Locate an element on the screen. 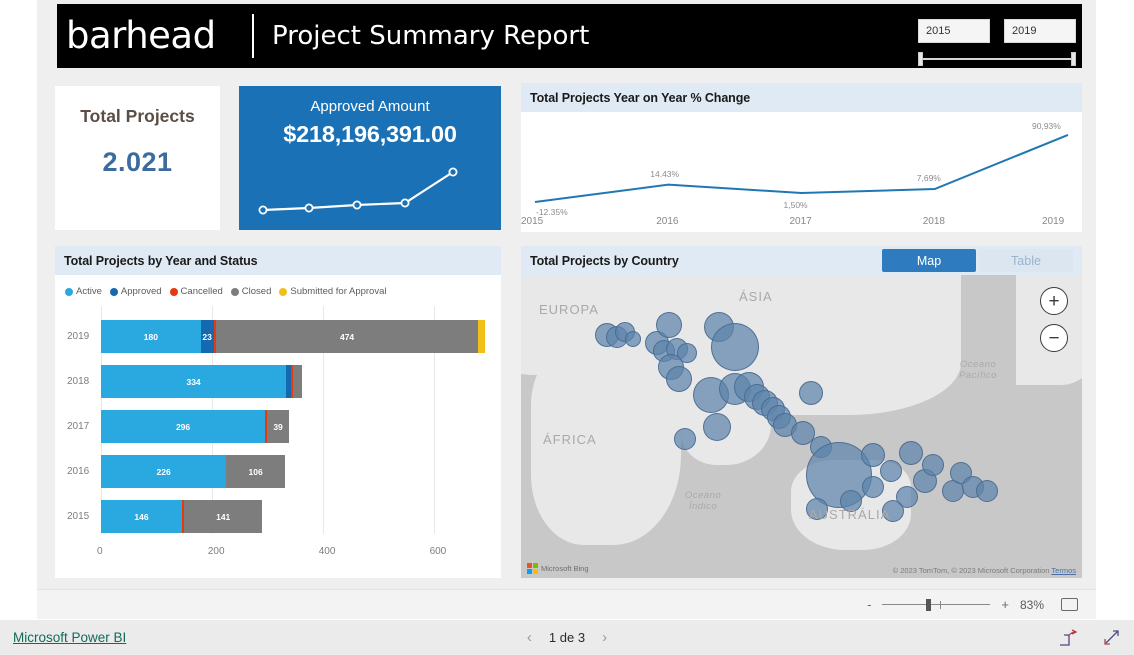 The image size is (1134, 655). legend-item: Approved is located at coordinates (135, 291).